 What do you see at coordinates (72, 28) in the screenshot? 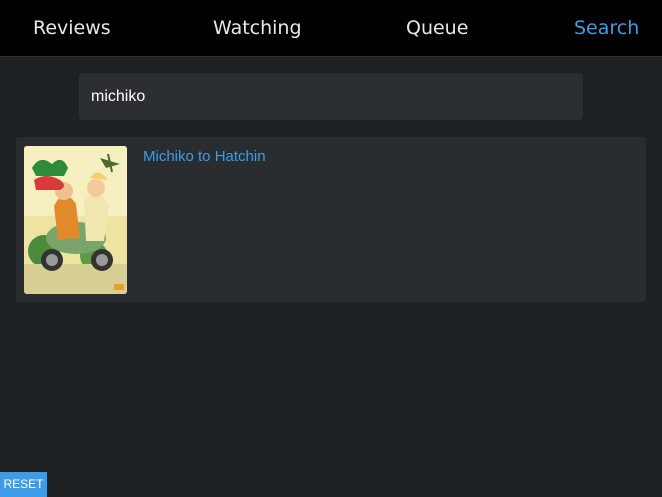
I see `nav-reviews: Reviews` at bounding box center [72, 28].